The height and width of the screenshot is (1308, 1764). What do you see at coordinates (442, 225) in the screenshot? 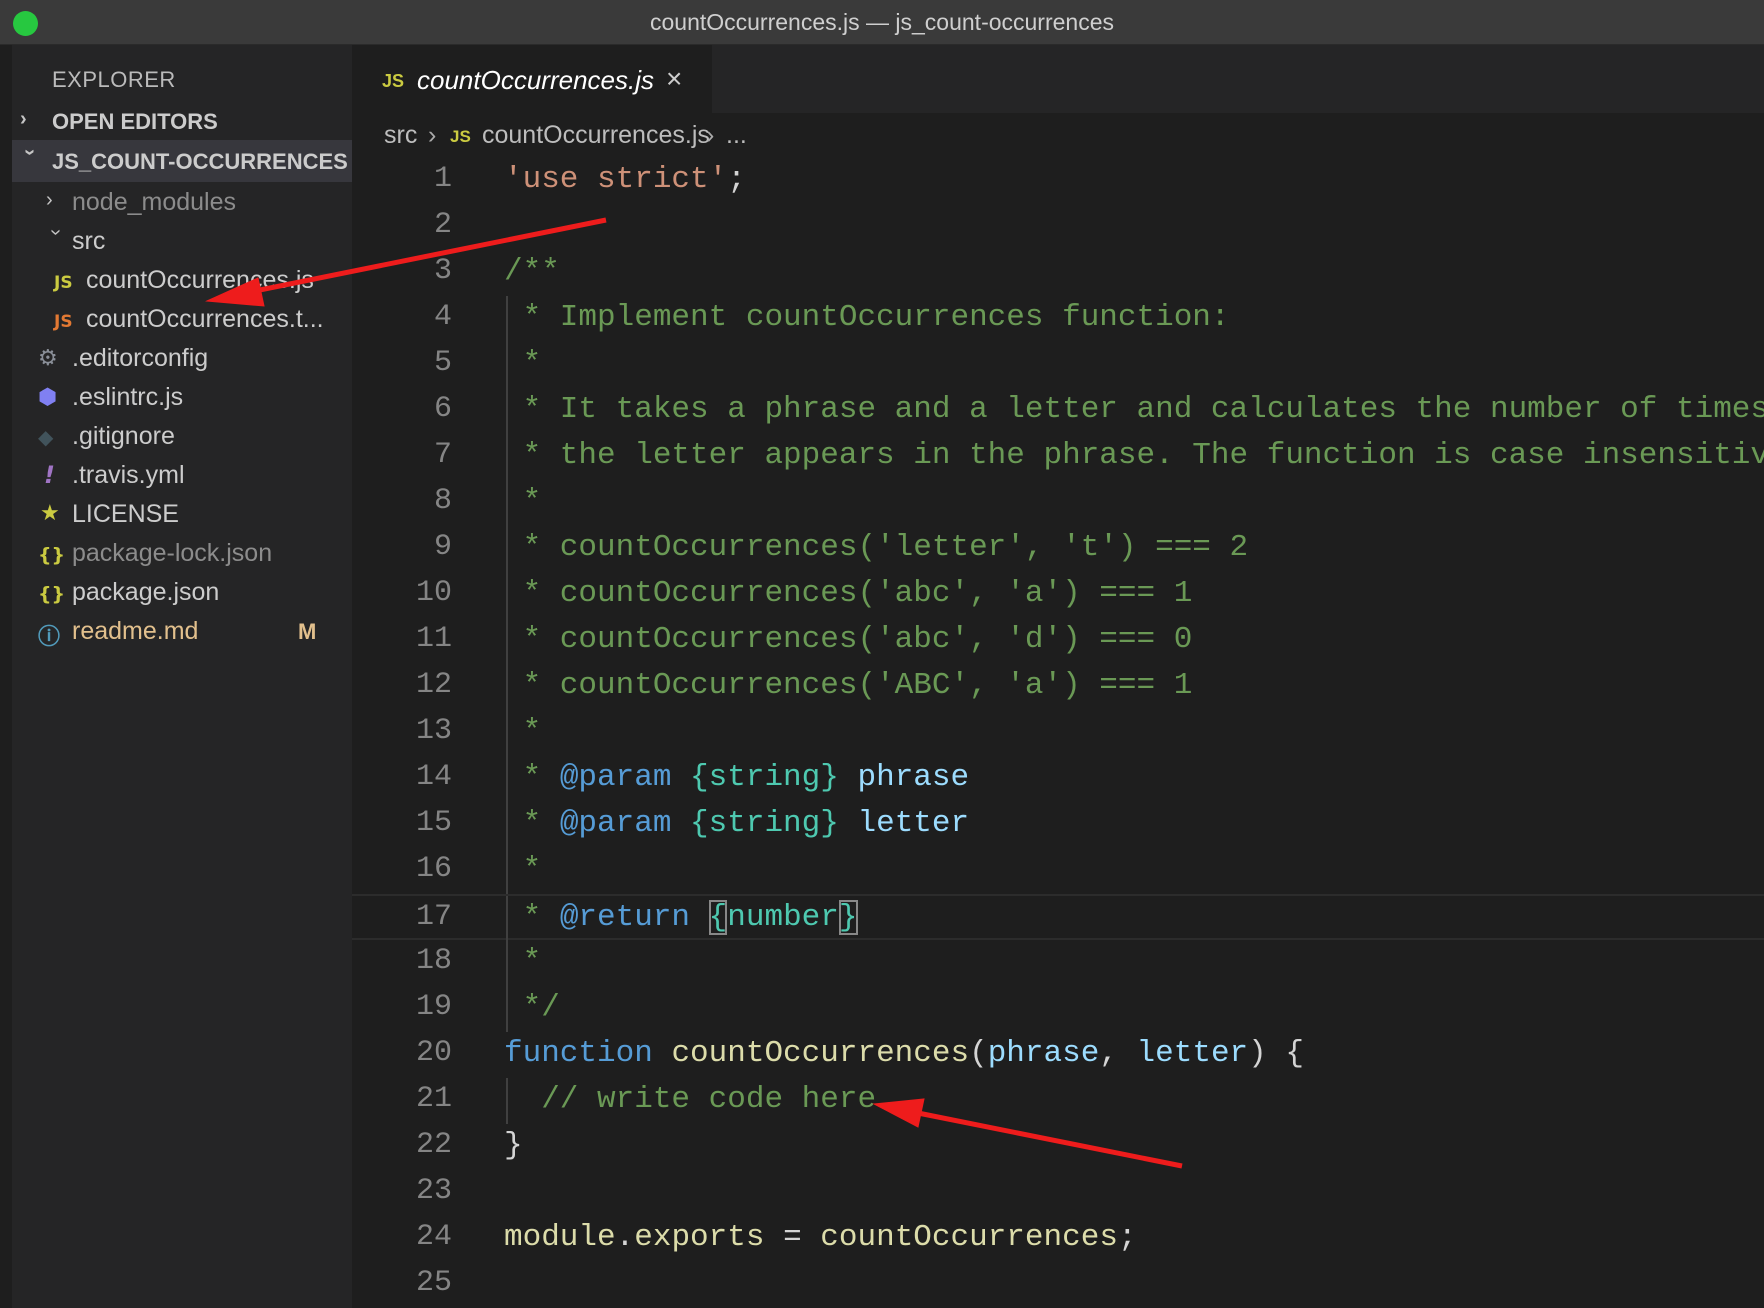
I see `line-number: 2` at bounding box center [442, 225].